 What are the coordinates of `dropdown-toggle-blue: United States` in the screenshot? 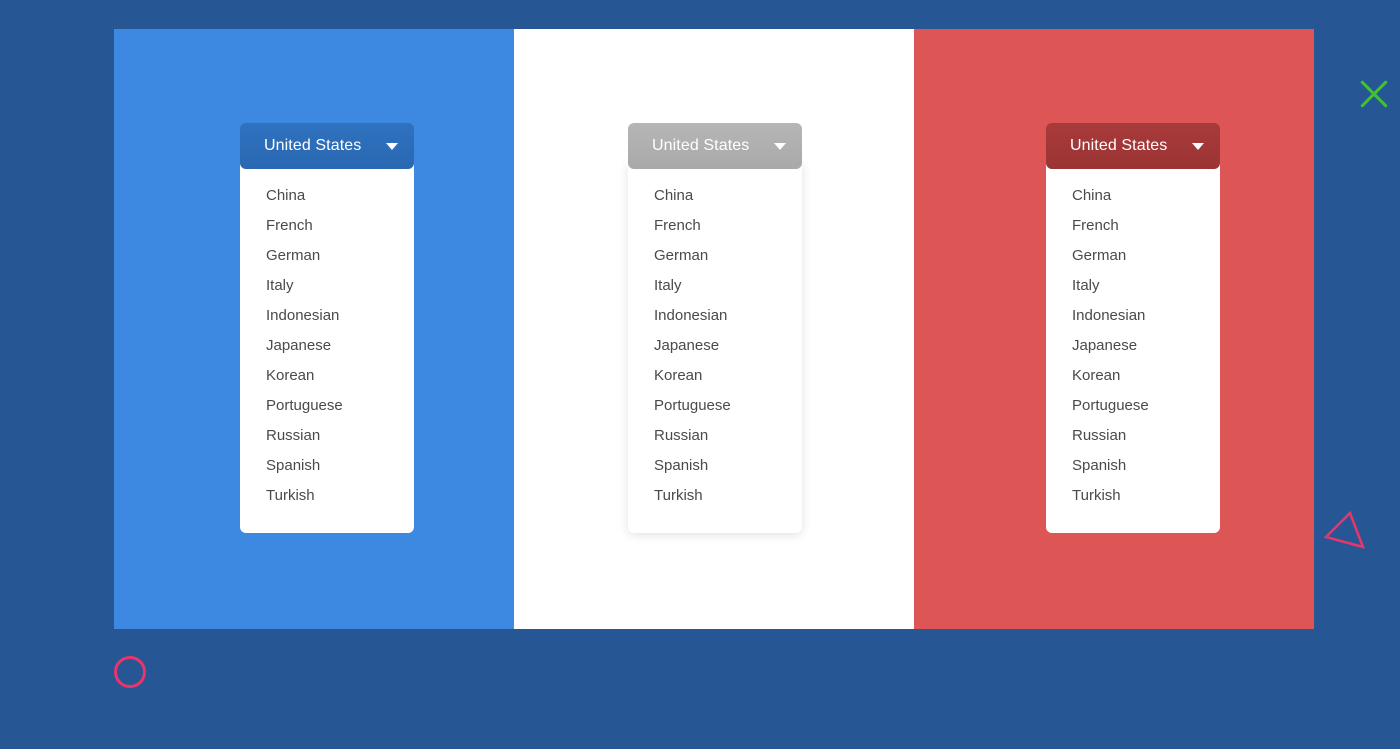 It's located at (327, 146).